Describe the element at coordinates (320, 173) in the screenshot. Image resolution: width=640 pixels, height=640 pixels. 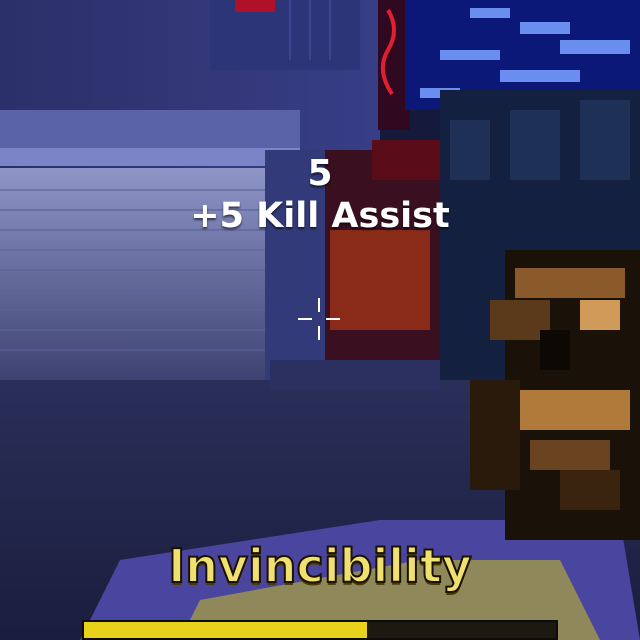
I see `score-counter: 5` at that location.